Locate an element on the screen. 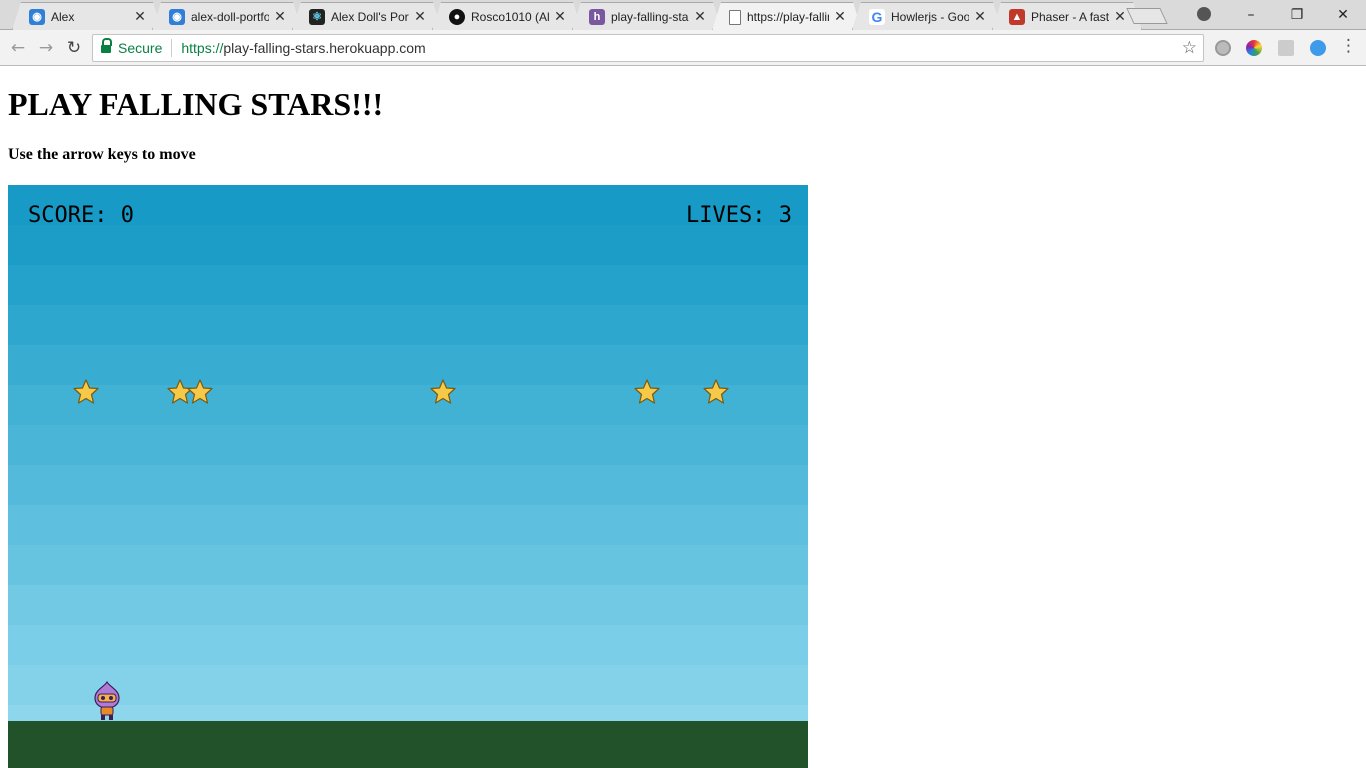  tab-title: play-falling-stars is located at coordinates (650, 16).